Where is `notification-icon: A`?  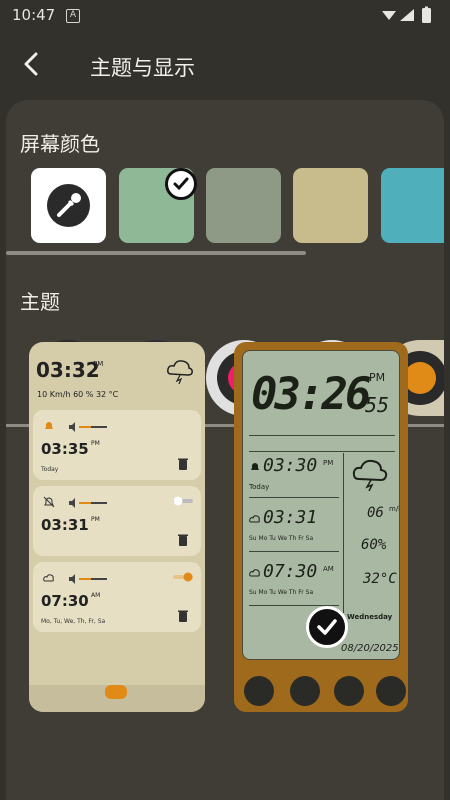
notification-icon: A is located at coordinates (73, 16).